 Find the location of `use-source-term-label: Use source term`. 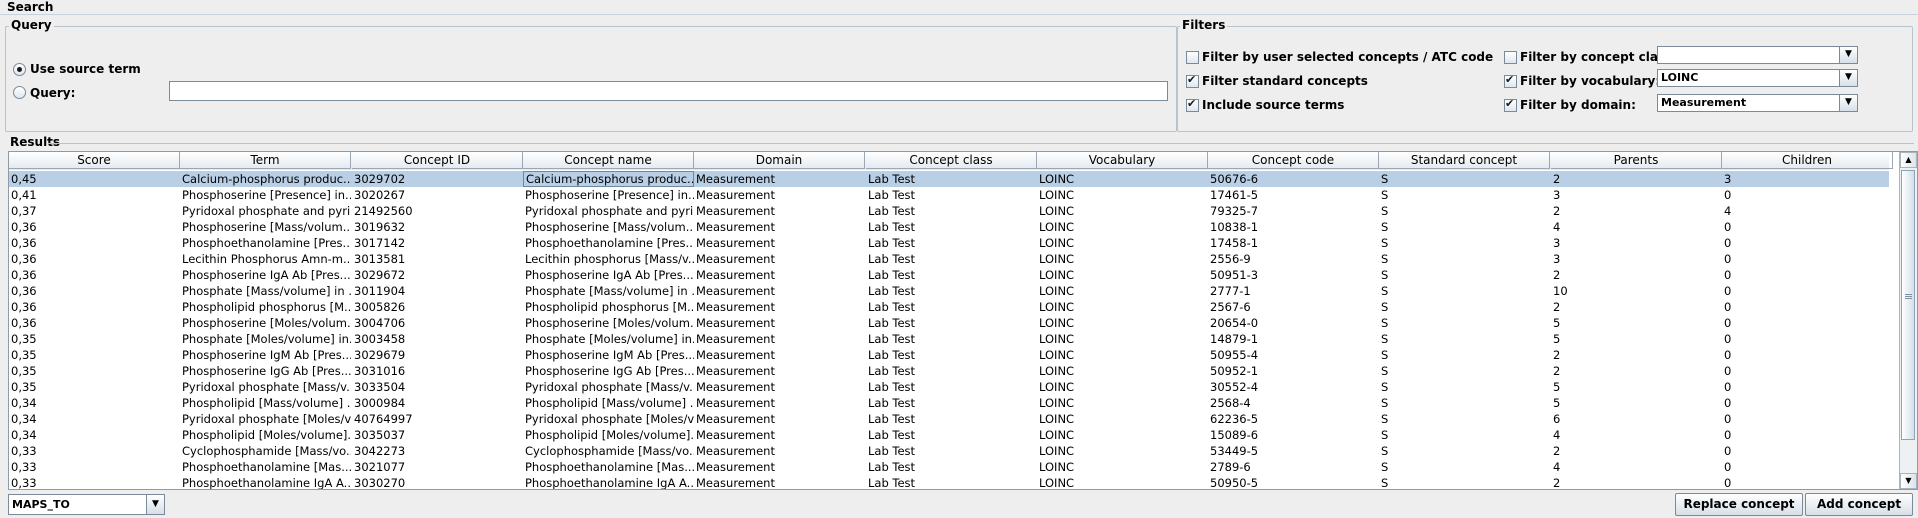

use-source-term-label: Use source term is located at coordinates (85, 69).